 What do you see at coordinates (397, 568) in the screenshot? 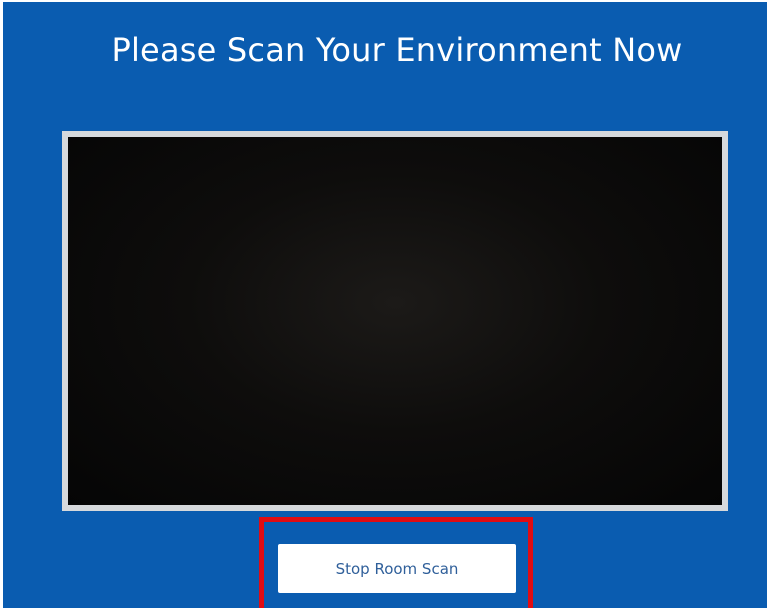
I see `stop-room-scan-button: Stop Room Scan` at bounding box center [397, 568].